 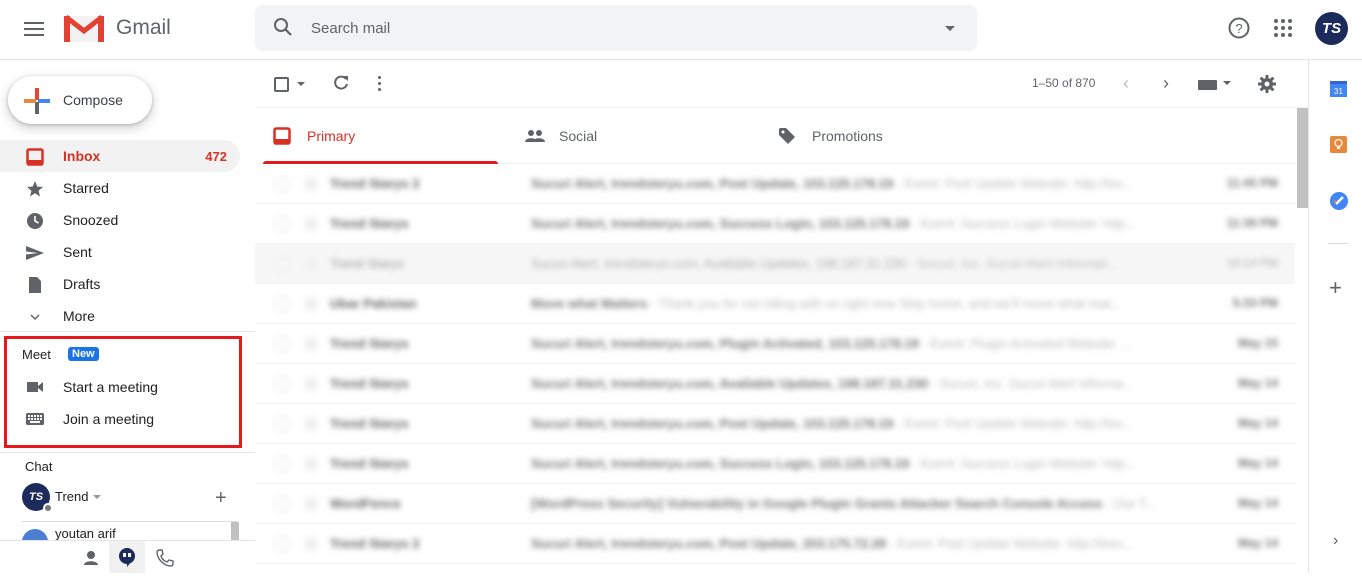 What do you see at coordinates (1267, 86) in the screenshot?
I see `gear-icon` at bounding box center [1267, 86].